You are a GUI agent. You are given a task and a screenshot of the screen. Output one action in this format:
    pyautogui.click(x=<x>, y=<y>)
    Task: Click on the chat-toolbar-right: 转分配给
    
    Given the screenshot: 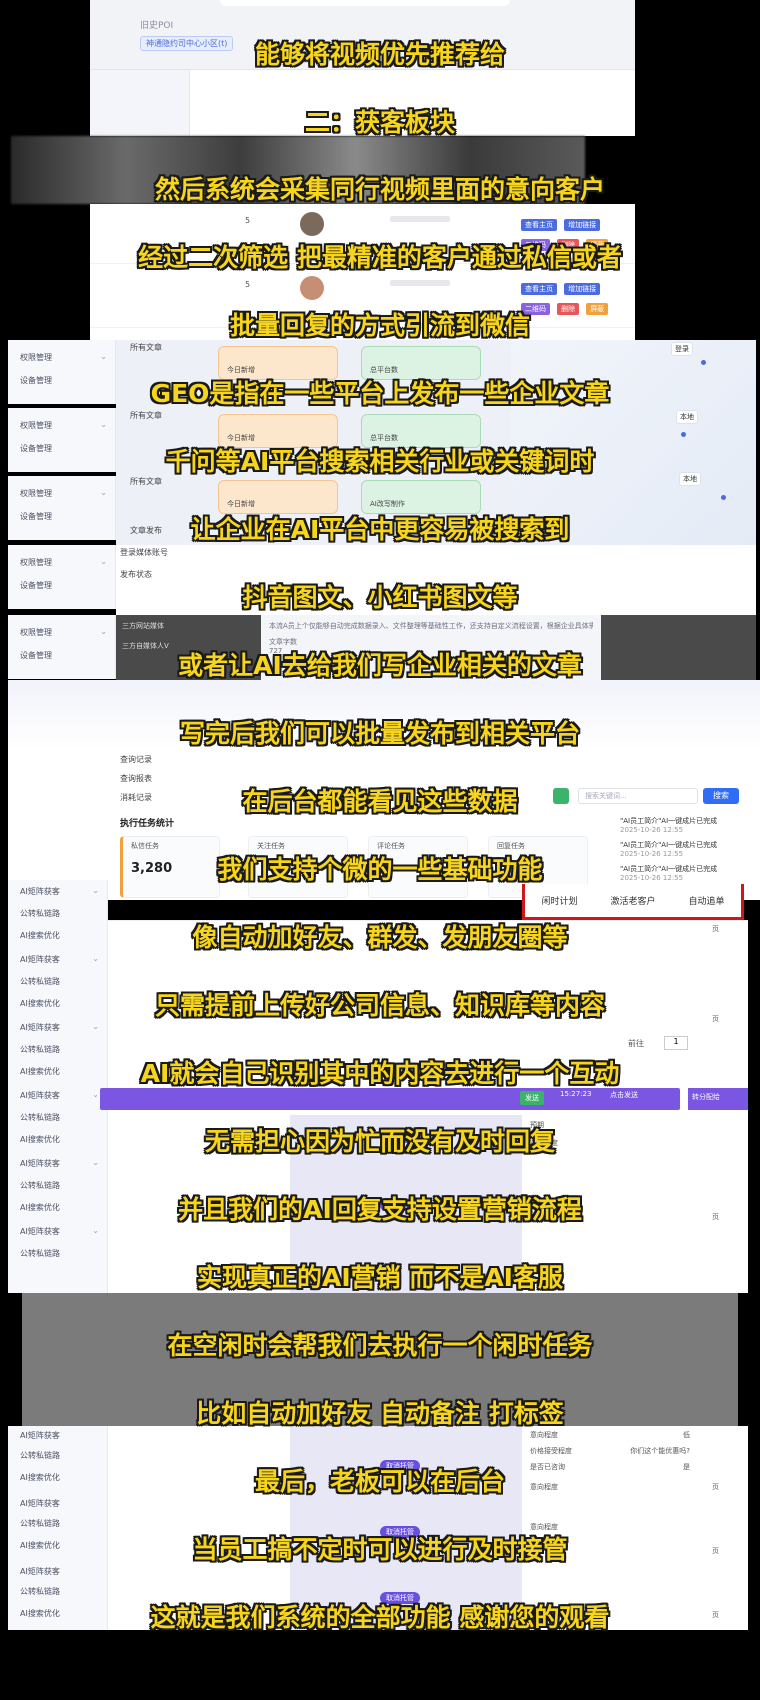 What is the action you would take?
    pyautogui.click(x=718, y=1099)
    